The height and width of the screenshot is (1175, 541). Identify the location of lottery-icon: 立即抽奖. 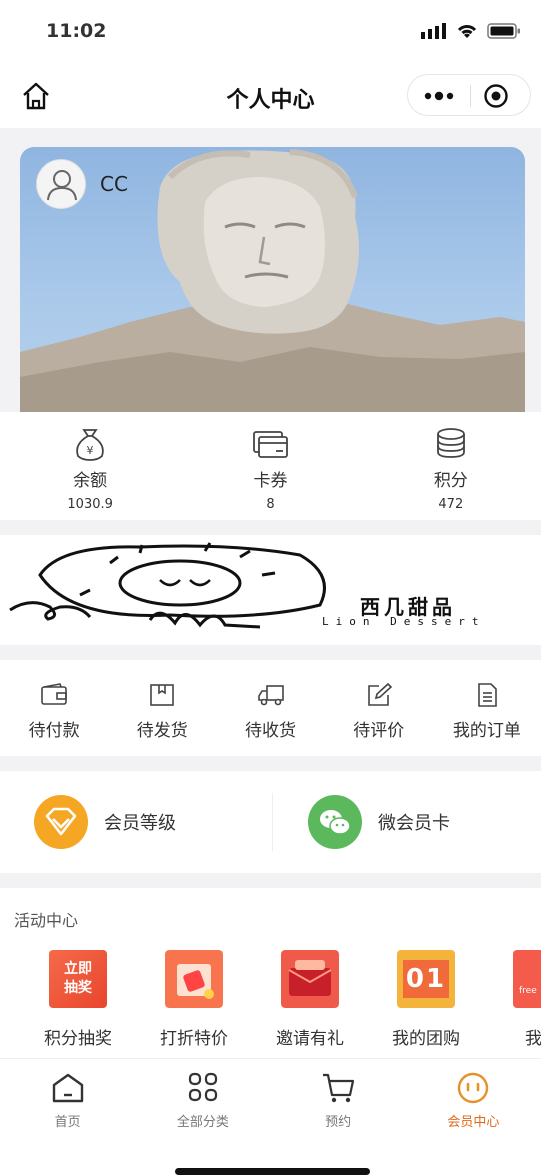
(78, 979).